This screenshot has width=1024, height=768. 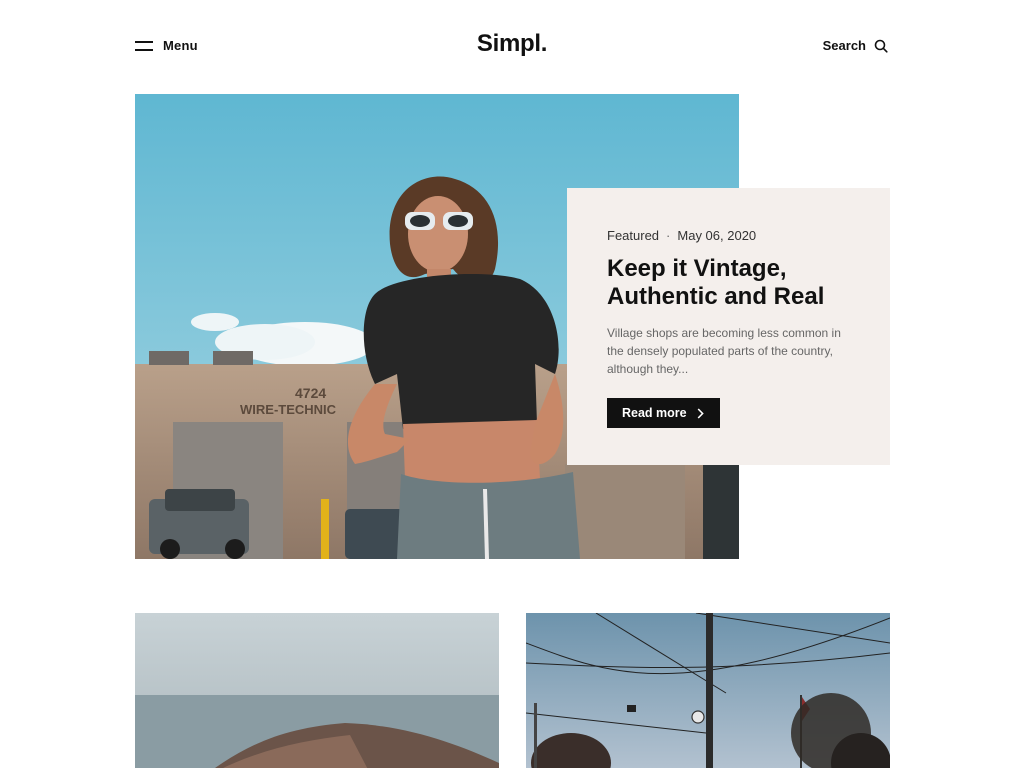 What do you see at coordinates (199, 524) in the screenshot?
I see `truck` at bounding box center [199, 524].